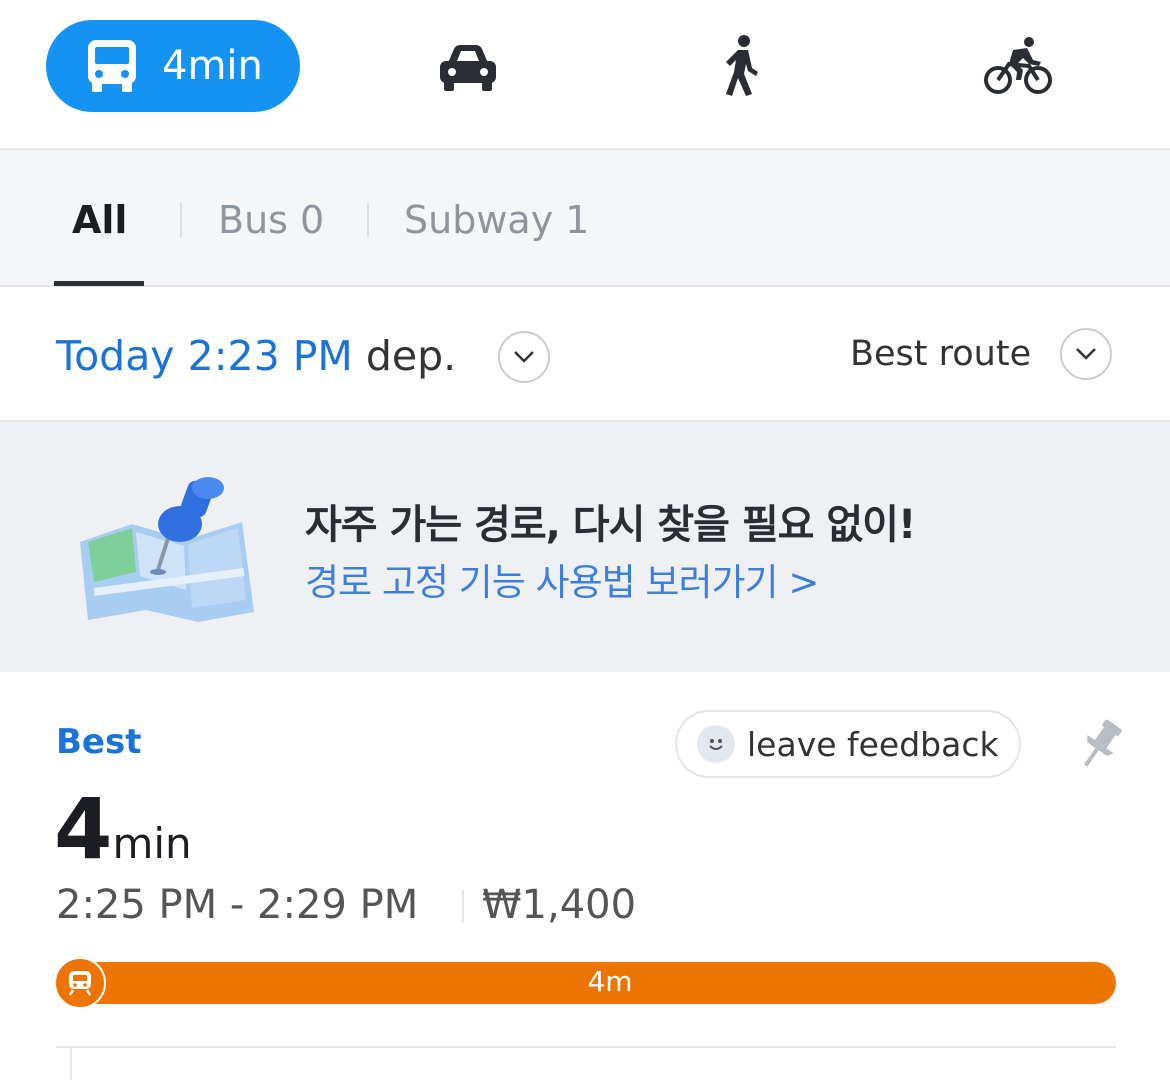  I want to click on car-icon, so click(468, 68).